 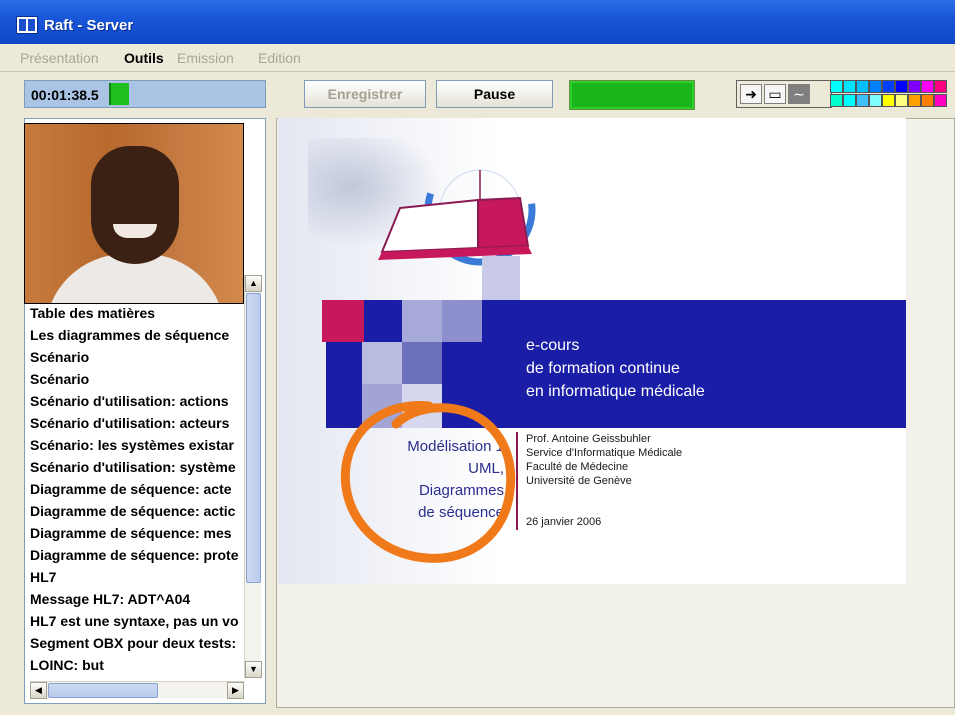 I want to click on menu-bar: Présentation Outils Emission Edition, so click(x=477, y=58).